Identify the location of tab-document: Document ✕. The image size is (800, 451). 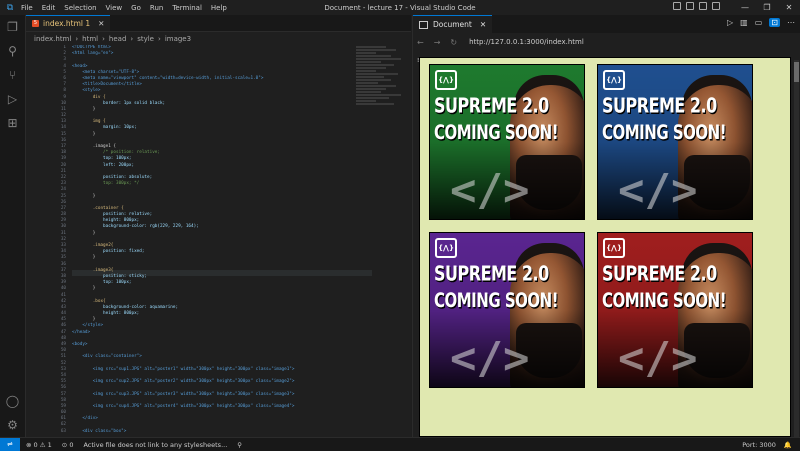
(453, 24).